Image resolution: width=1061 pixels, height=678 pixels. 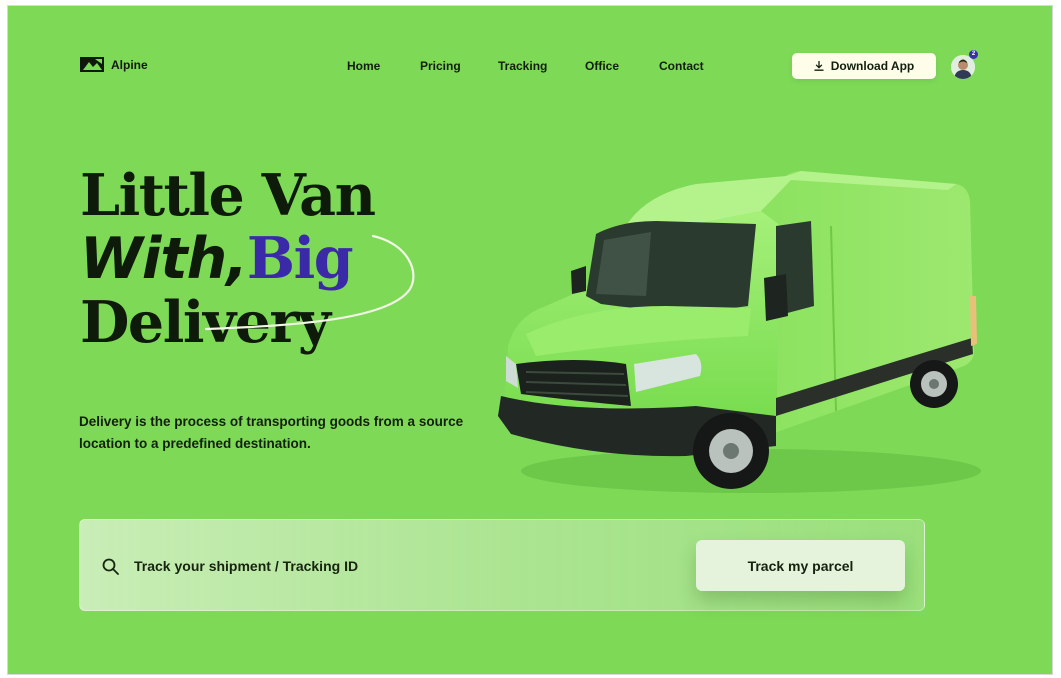 I want to click on download-app-label: Download App, so click(x=872, y=66).